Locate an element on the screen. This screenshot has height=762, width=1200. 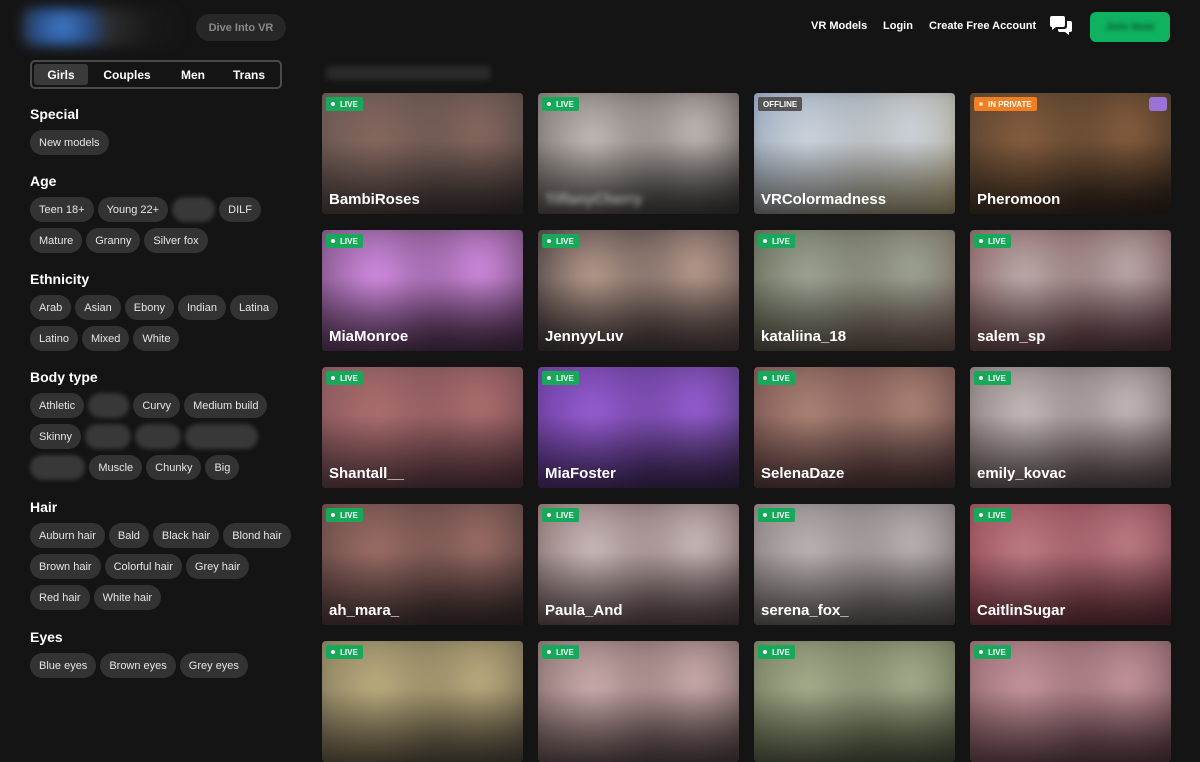
filter-chip: Latino is located at coordinates (54, 338).